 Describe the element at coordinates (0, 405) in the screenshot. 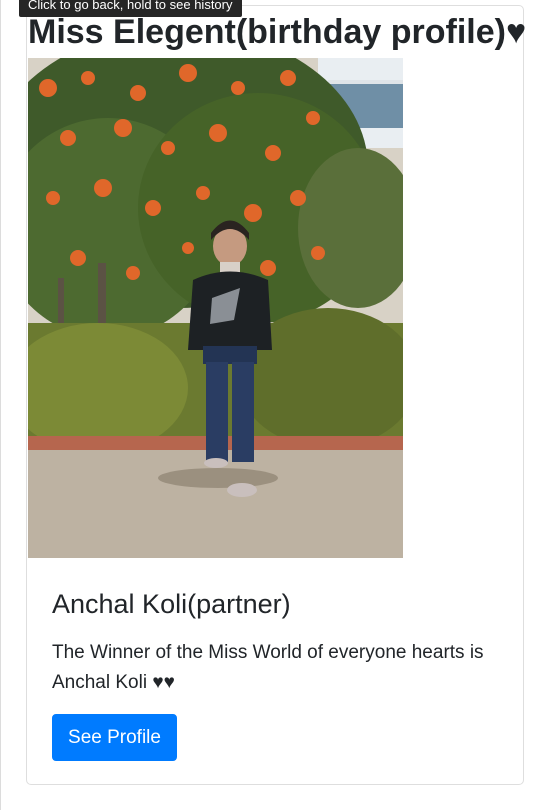

I see `page-edge-divider` at that location.